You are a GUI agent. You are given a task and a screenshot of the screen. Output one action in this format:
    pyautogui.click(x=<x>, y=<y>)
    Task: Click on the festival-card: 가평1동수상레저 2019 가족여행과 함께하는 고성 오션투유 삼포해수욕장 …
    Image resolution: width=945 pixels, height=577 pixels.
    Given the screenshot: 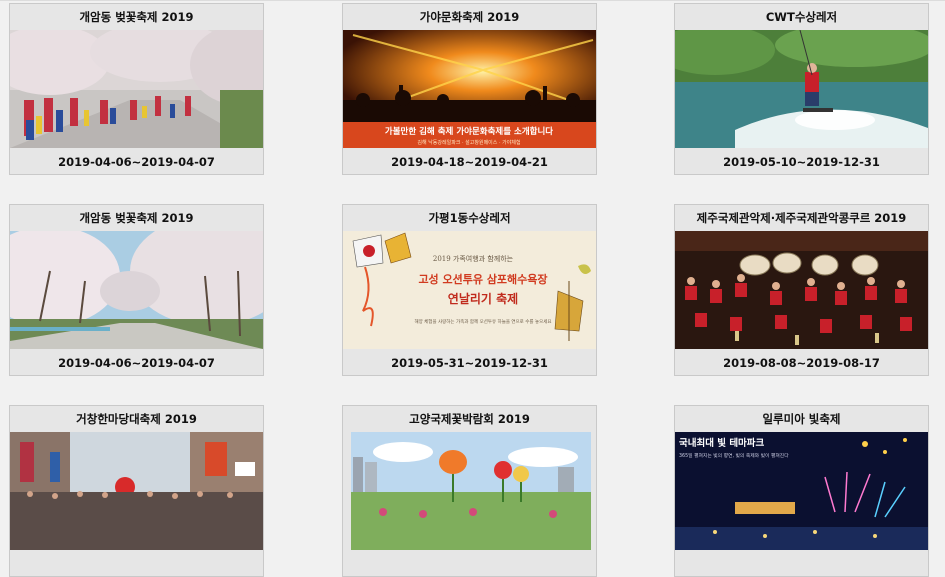 What is the action you would take?
    pyautogui.click(x=469, y=290)
    